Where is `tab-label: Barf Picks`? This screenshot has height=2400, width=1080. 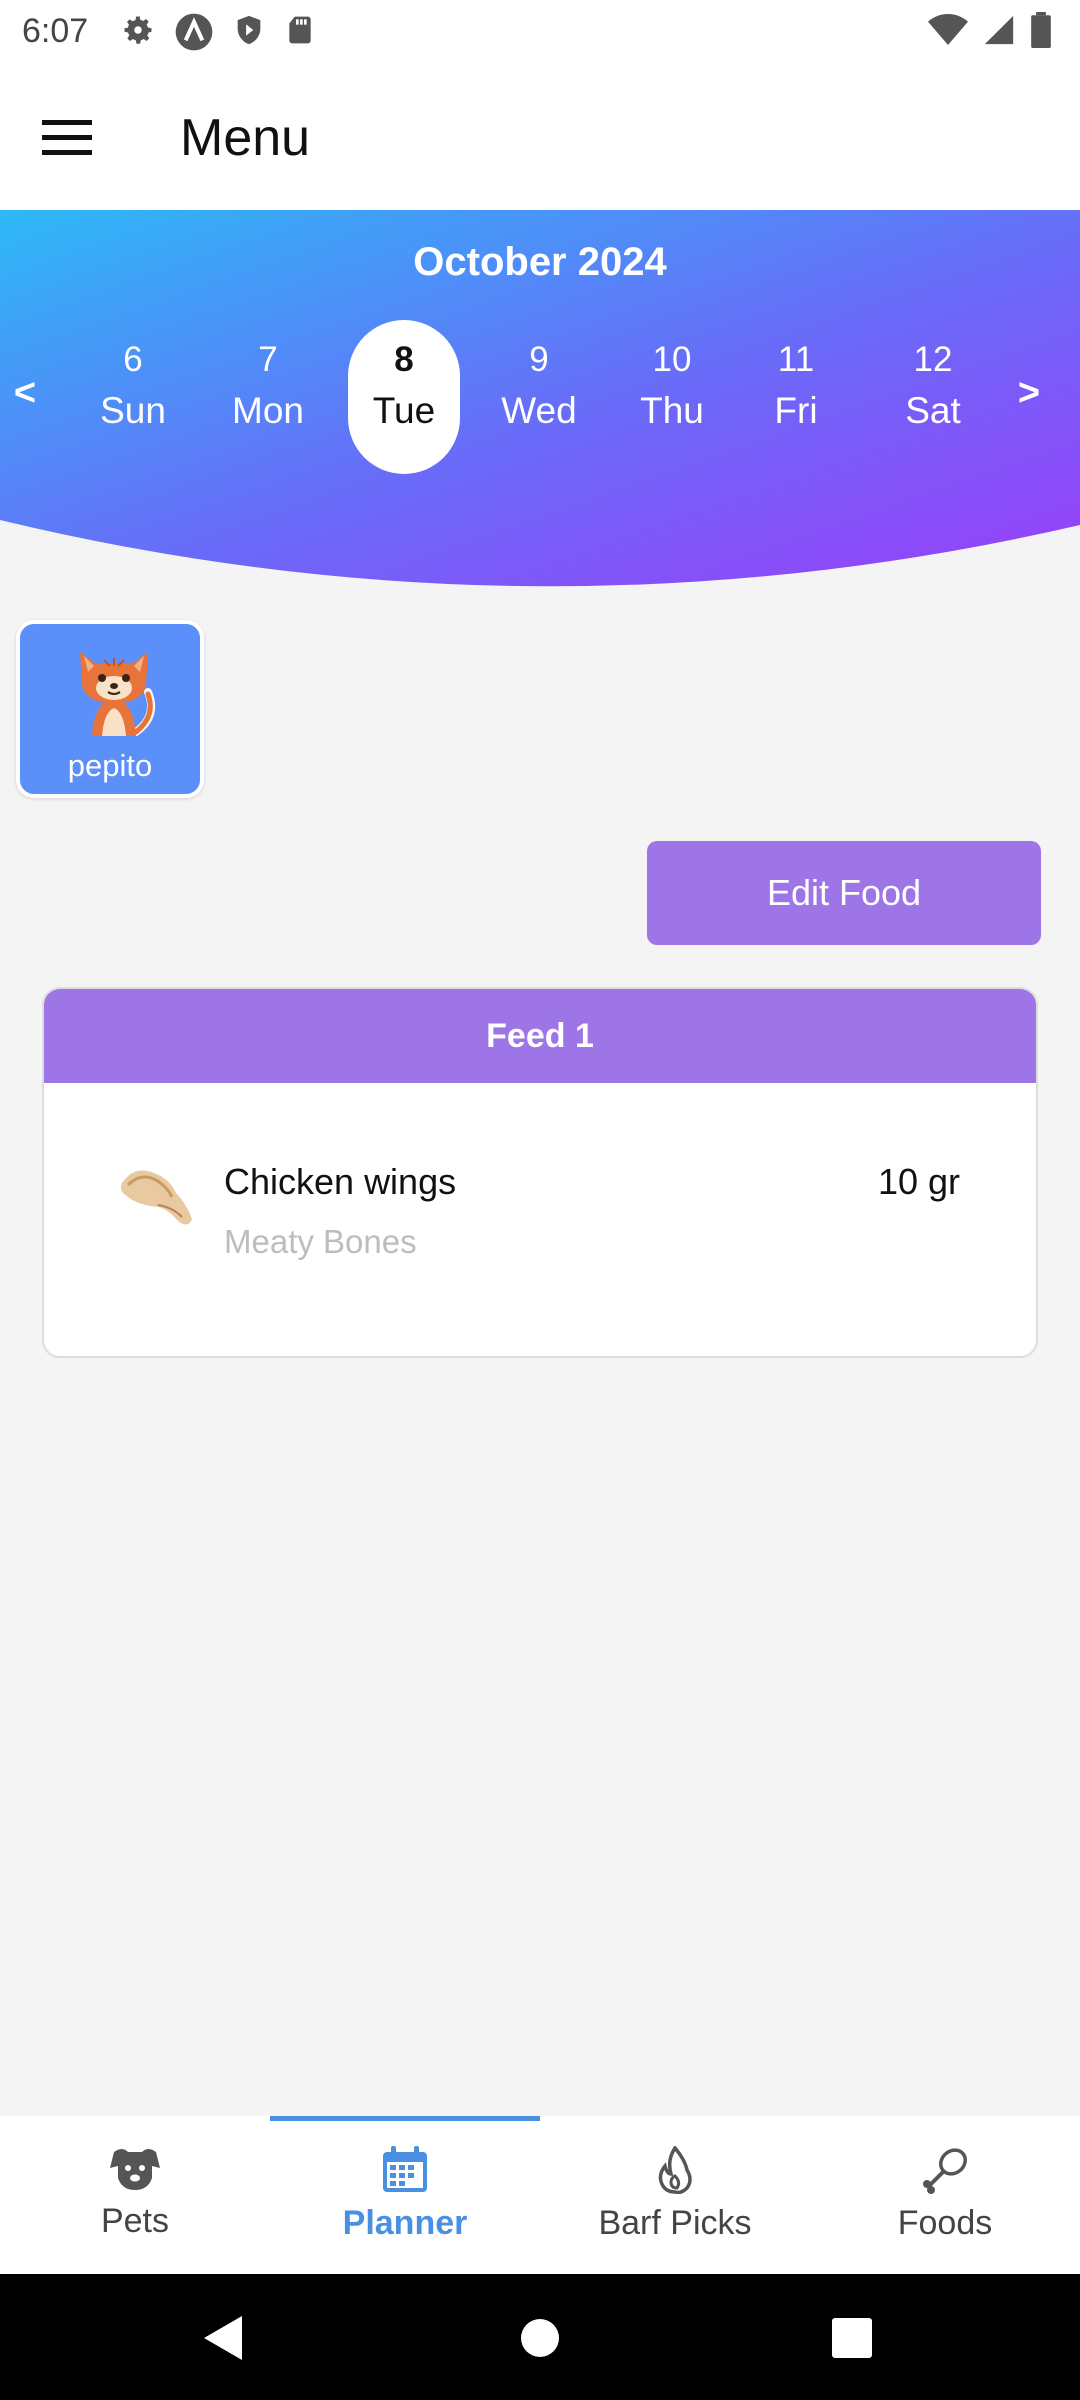
tab-label: Barf Picks is located at coordinates (675, 2223).